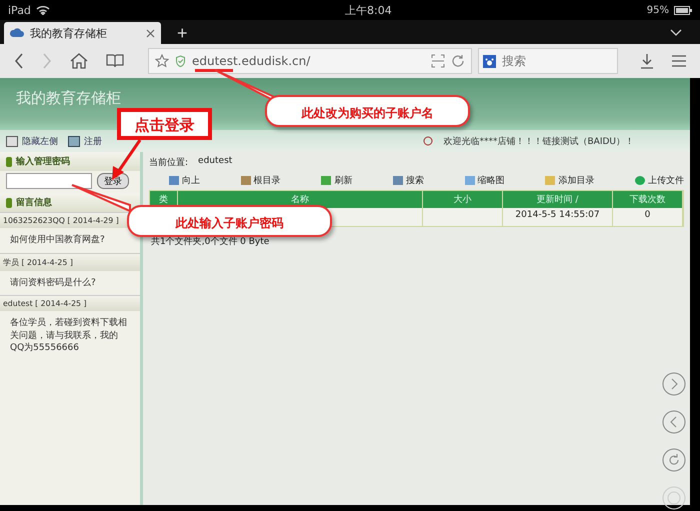 The height and width of the screenshot is (511, 700). Describe the element at coordinates (53, 283) in the screenshot. I see `message-text: 请问资料密码是什么?` at that location.